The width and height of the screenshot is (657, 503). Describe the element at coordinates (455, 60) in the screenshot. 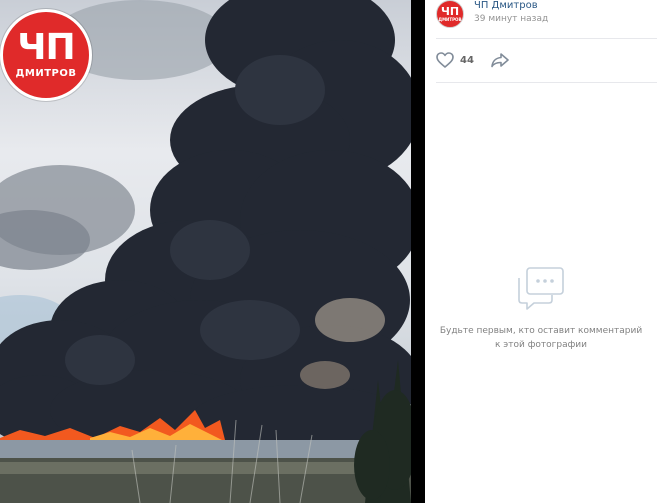

I see `like-button: 44` at that location.